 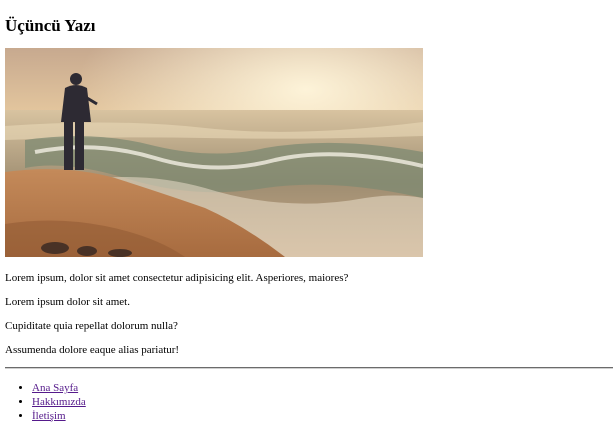 What do you see at coordinates (91, 326) in the screenshot?
I see `post-paragraph-3: Cupiditate quia repellat dolorum nulla?` at bounding box center [91, 326].